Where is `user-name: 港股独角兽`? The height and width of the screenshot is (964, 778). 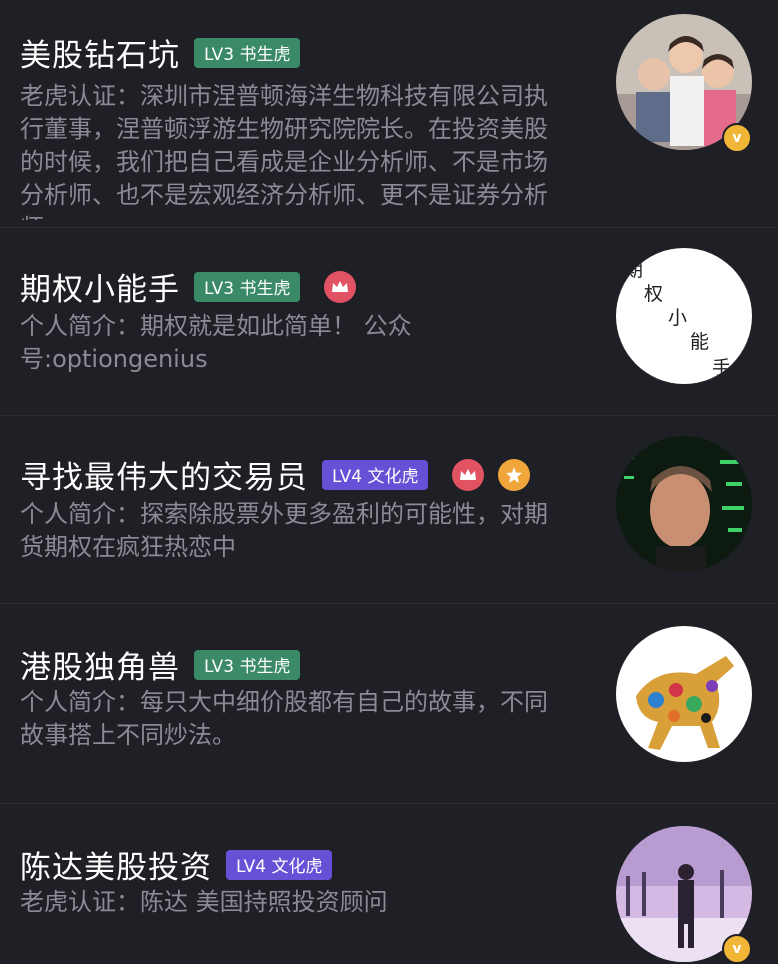 user-name: 港股独角兽 is located at coordinates (100, 664).